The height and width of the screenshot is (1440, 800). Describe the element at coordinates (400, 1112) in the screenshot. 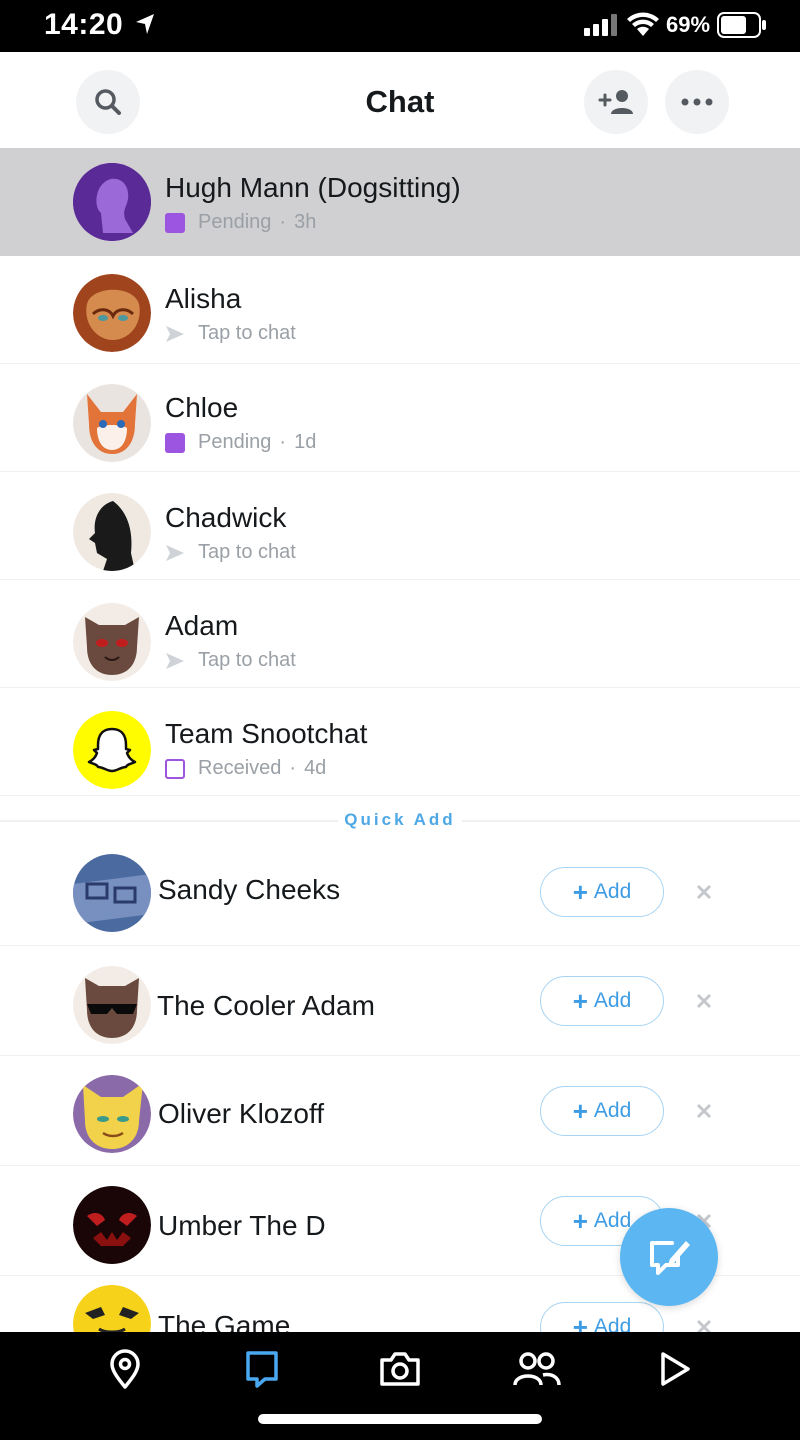

I see `quick-add-row: Oliver Klozoff + Add` at that location.